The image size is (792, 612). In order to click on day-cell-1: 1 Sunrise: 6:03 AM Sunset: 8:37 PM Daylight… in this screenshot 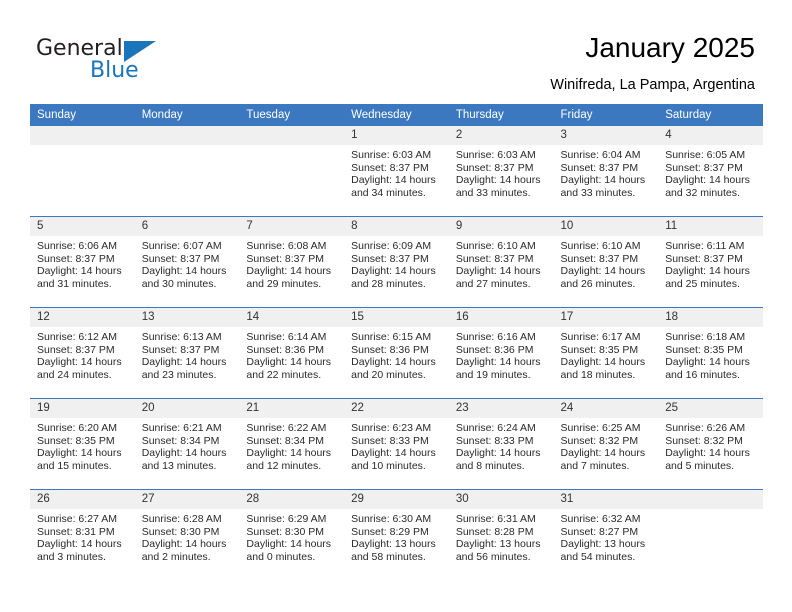, I will do `click(396, 171)`.